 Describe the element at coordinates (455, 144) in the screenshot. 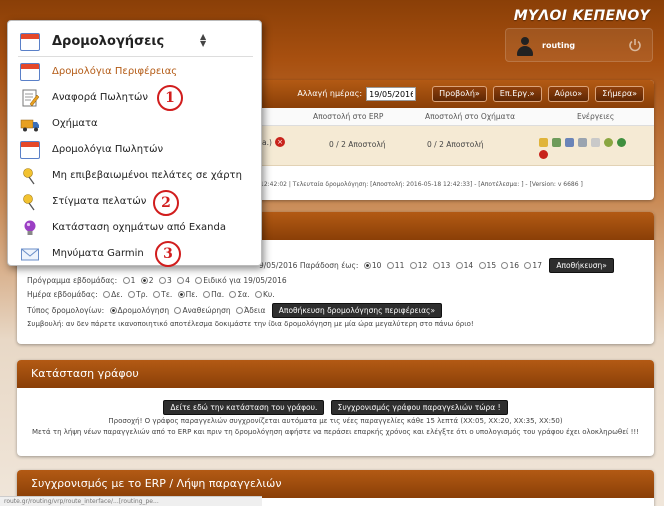

I see `row-vehicles-status: 0 / 2 Αποστολή` at that location.